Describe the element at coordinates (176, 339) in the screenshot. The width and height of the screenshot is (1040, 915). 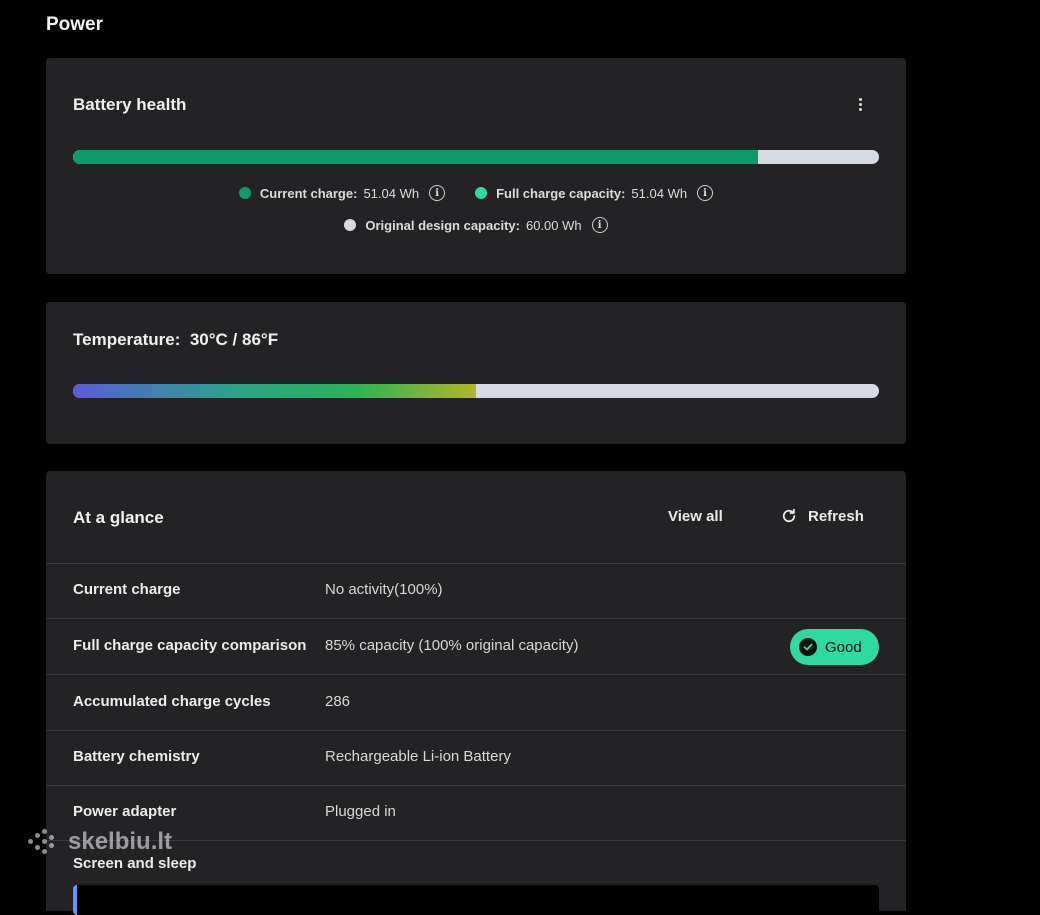
I see `temperature-title: Temperature: 30°C / 86°F` at that location.